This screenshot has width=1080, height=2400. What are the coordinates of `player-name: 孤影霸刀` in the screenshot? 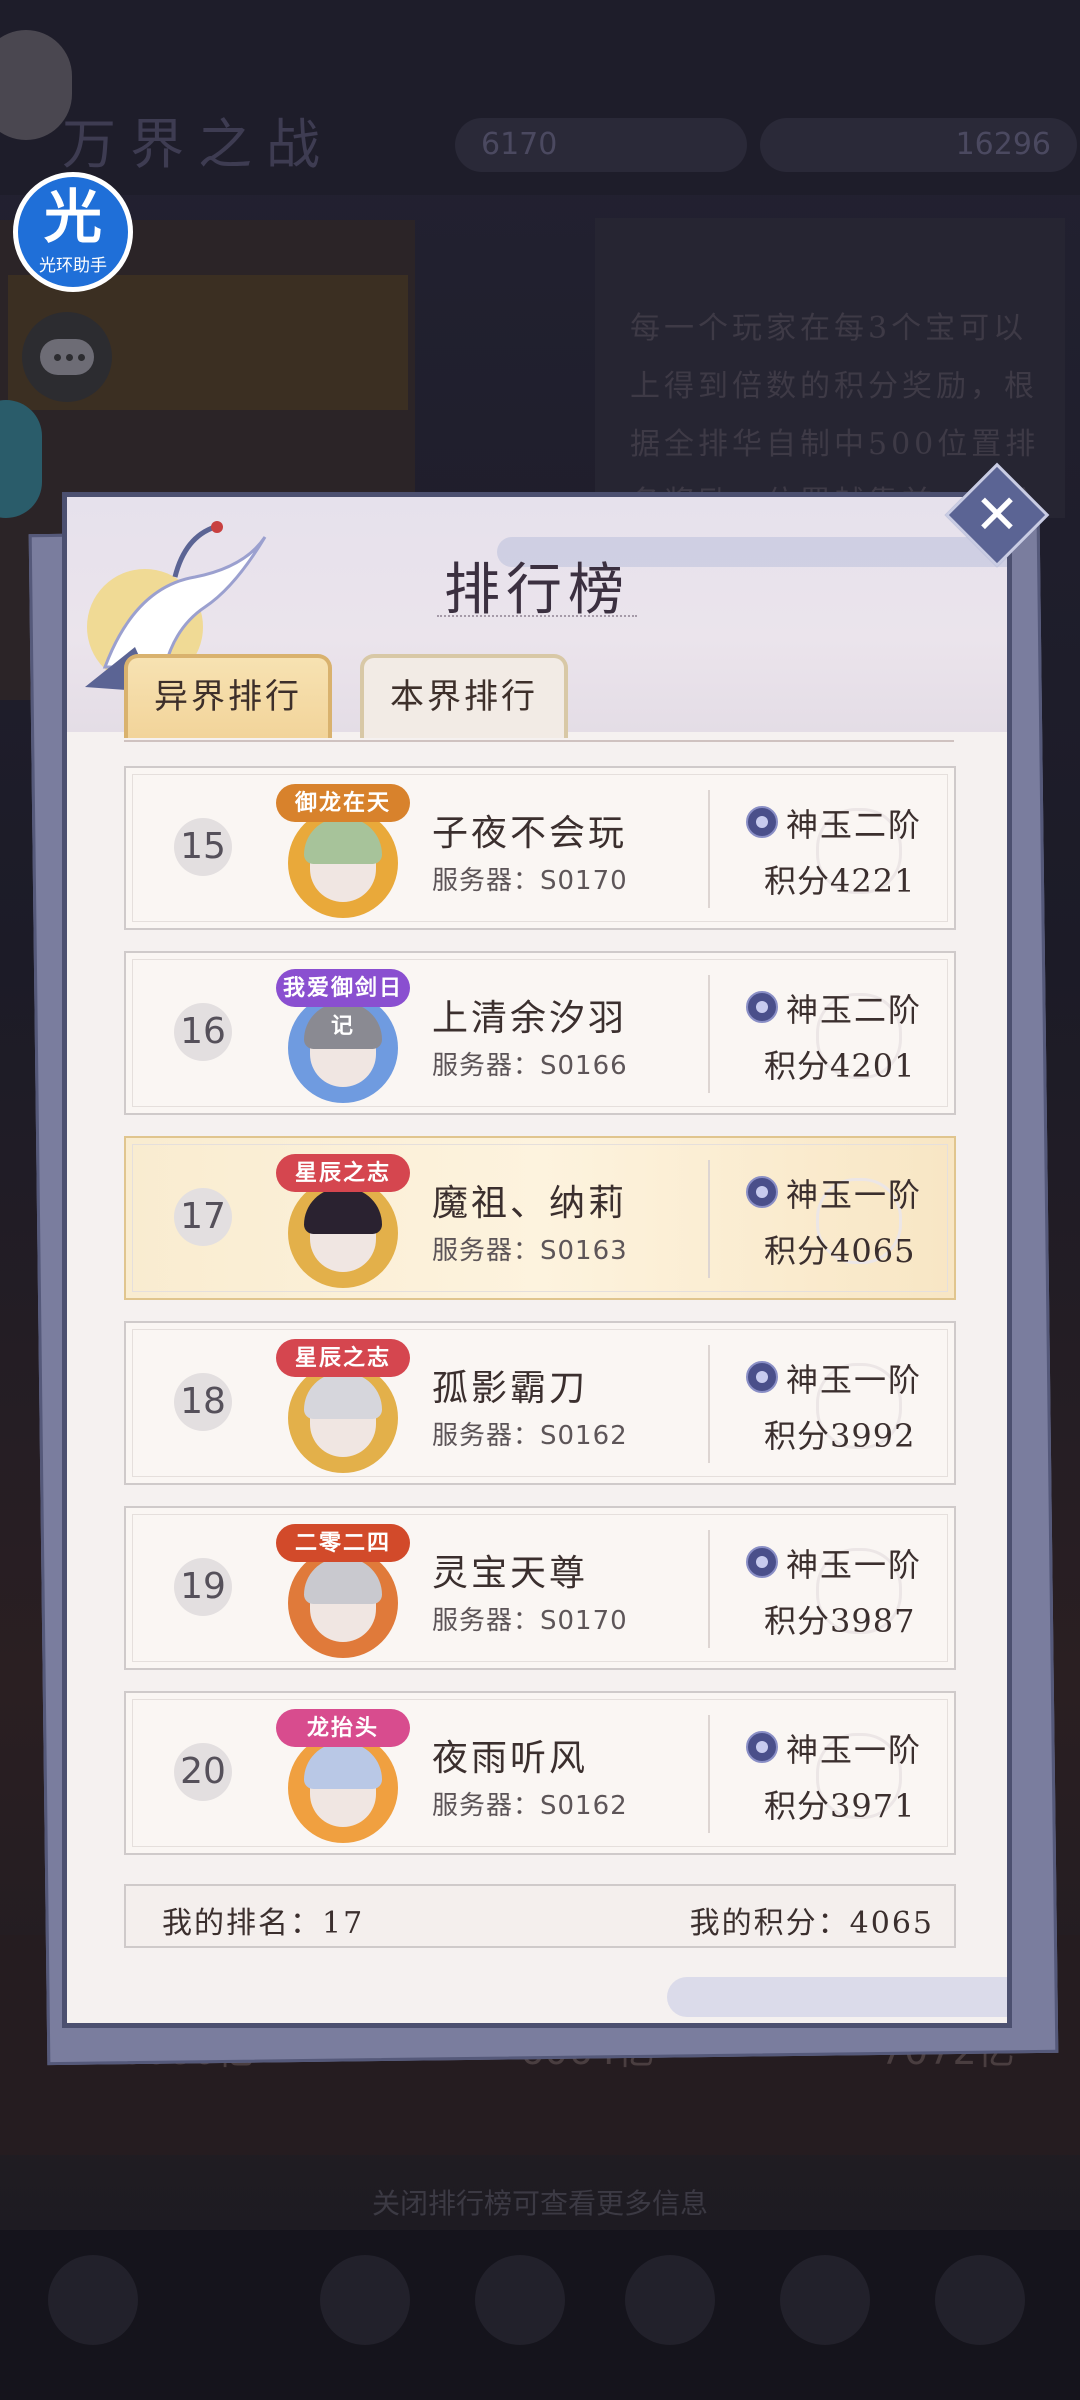 It's located at (510, 1388).